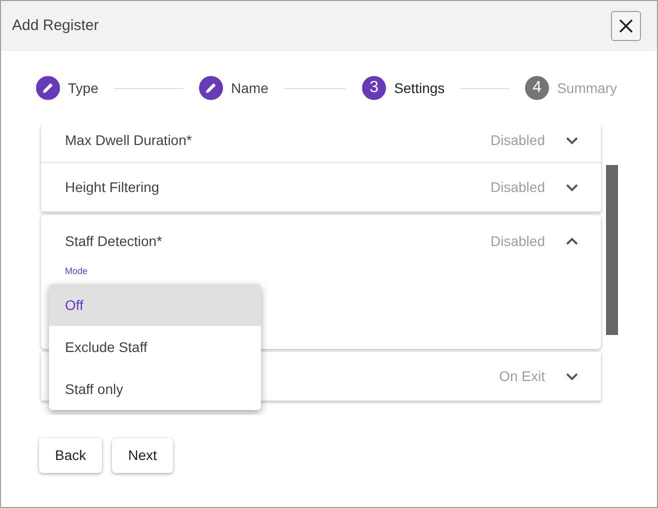 The image size is (658, 508). I want to click on menu-item: Staff only, so click(155, 389).